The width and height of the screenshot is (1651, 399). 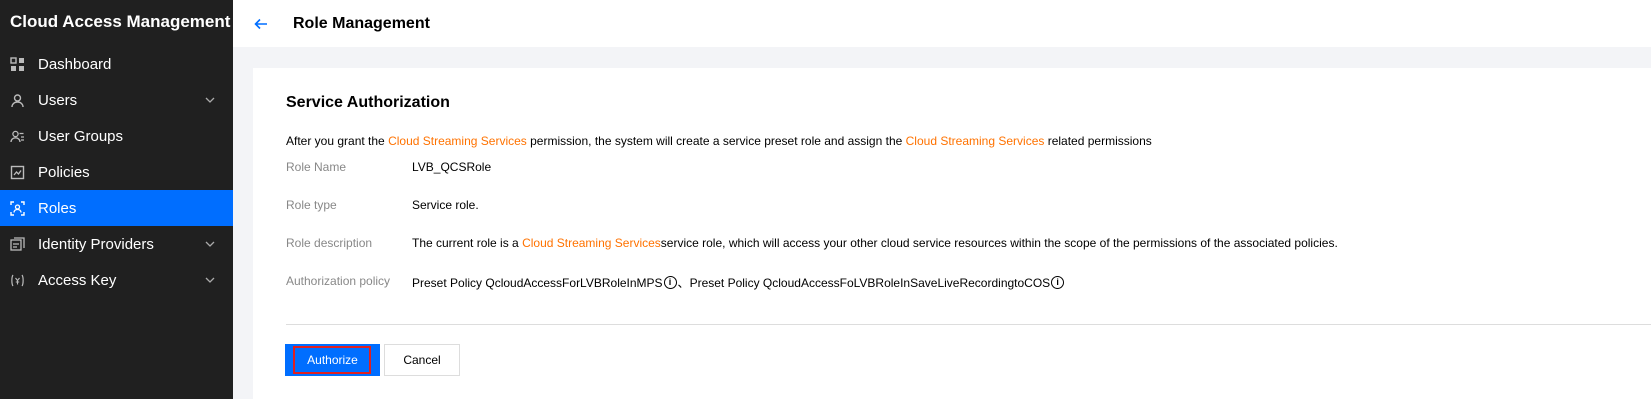 What do you see at coordinates (311, 205) in the screenshot?
I see `role-type-label: Role type` at bounding box center [311, 205].